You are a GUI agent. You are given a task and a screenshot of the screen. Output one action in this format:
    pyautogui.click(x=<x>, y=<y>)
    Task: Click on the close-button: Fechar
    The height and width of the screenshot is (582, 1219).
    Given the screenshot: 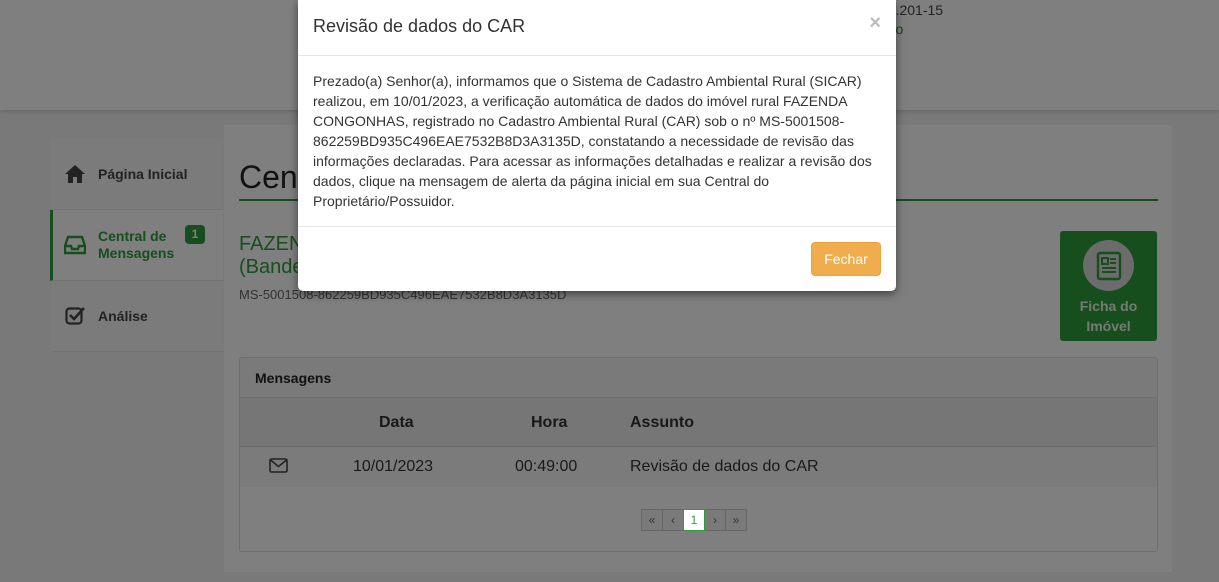 What is the action you would take?
    pyautogui.click(x=846, y=259)
    